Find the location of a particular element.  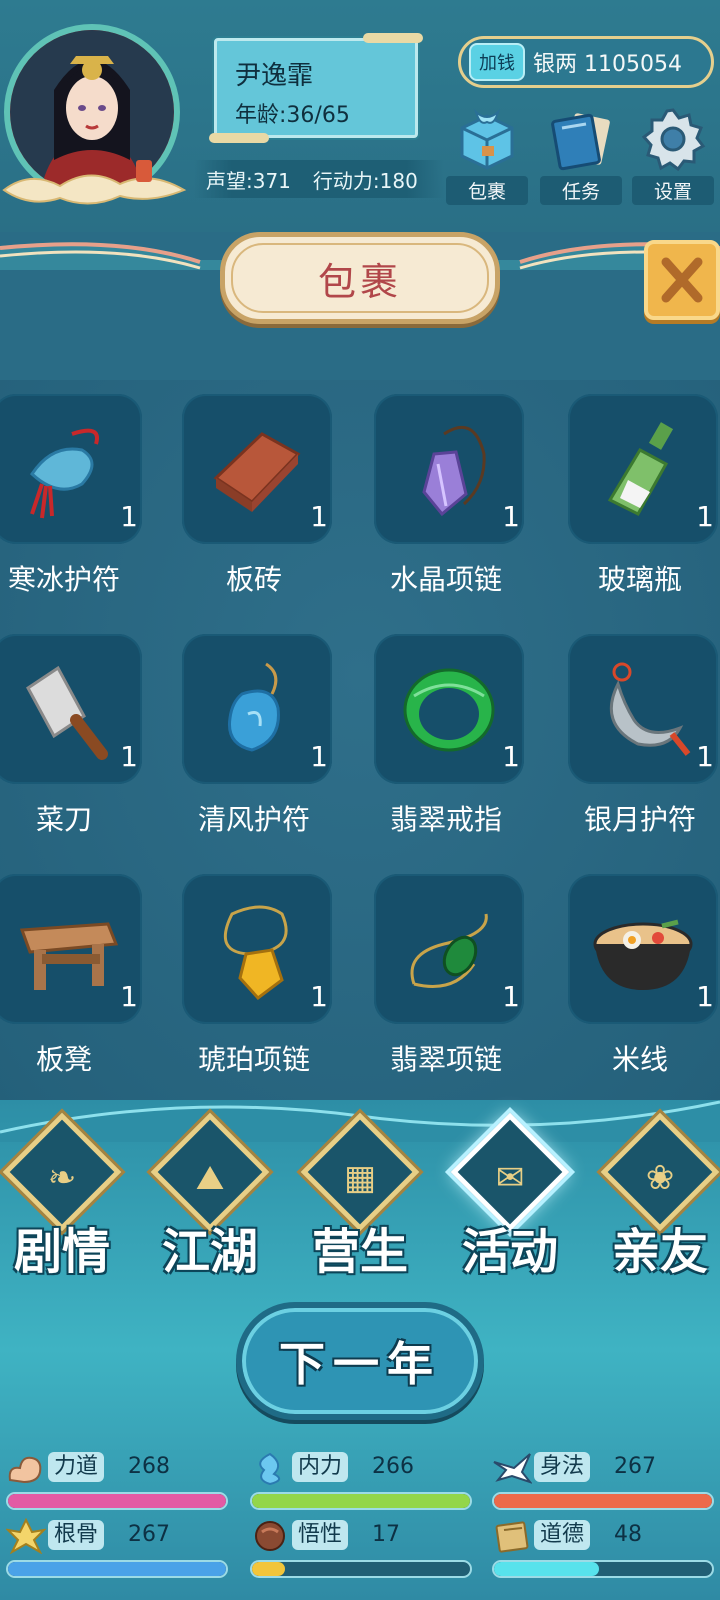

player-info-panel: 尹逸霏 年龄:36/65 is located at coordinates (316, 88).